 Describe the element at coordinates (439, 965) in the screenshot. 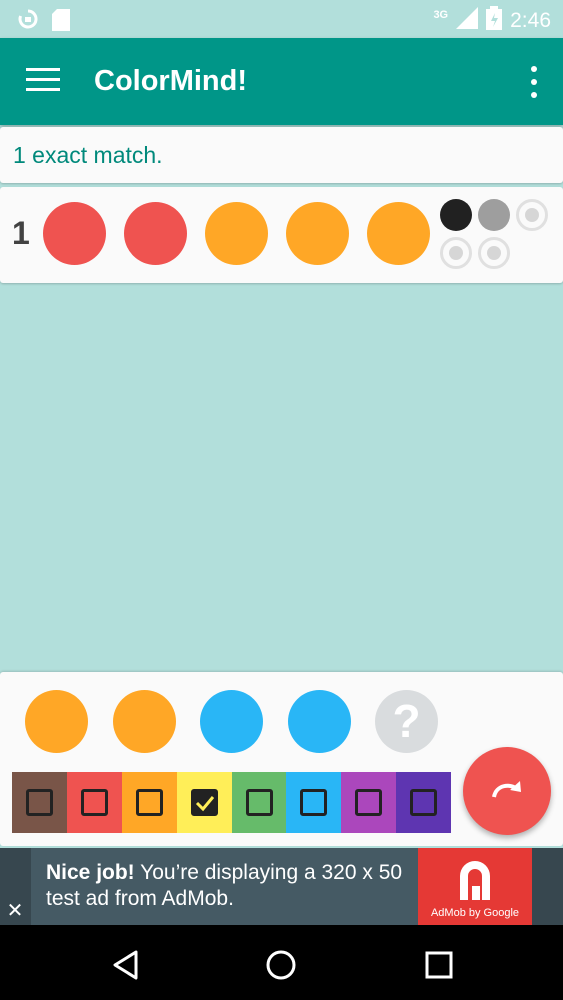

I see `recents-icon` at that location.